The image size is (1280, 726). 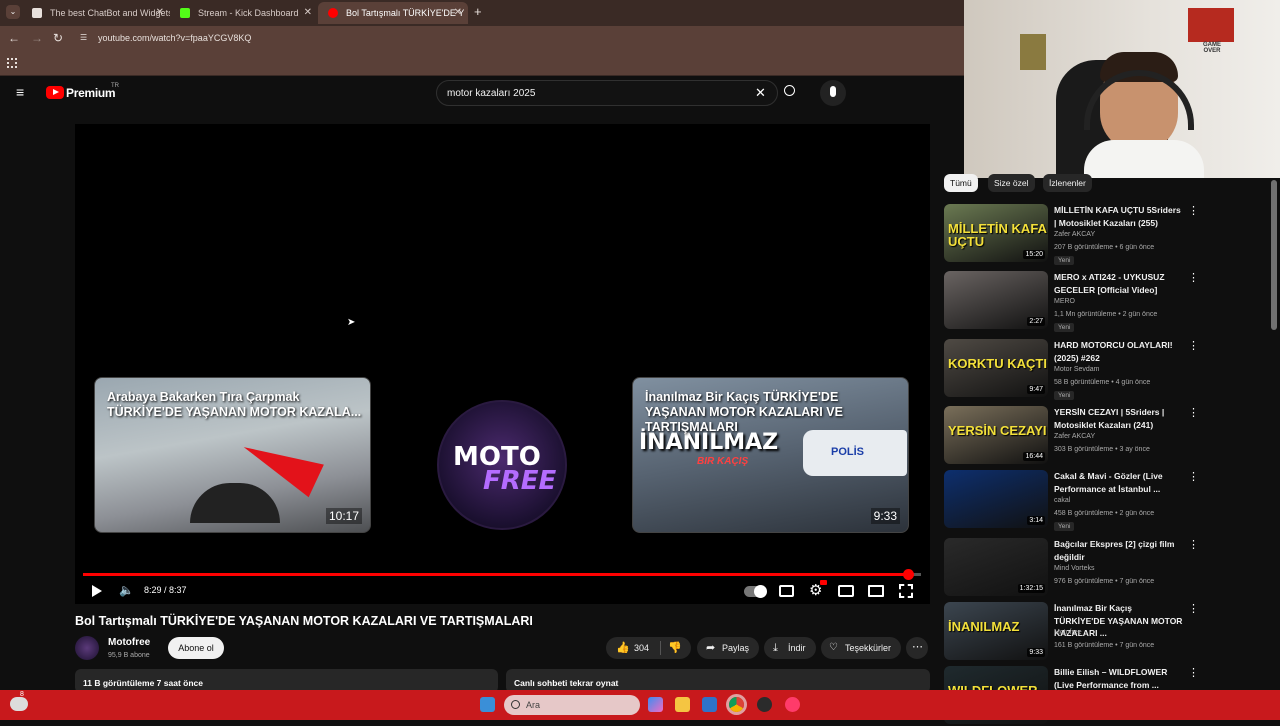 I want to click on progress-bar, so click(x=502, y=574).